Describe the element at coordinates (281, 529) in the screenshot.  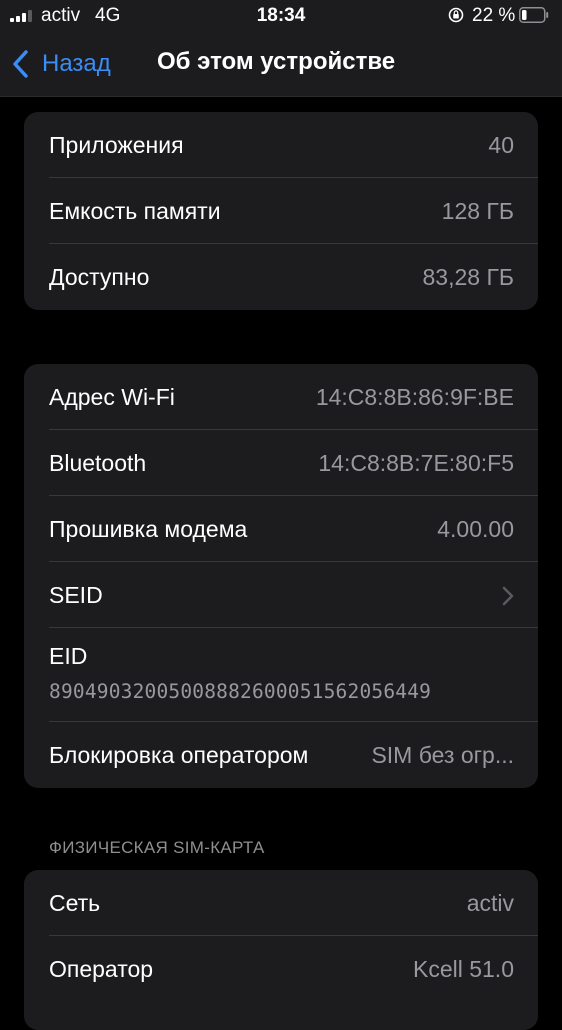
I see `modem-firmware-row: Прошивка модема 4.00.00` at that location.